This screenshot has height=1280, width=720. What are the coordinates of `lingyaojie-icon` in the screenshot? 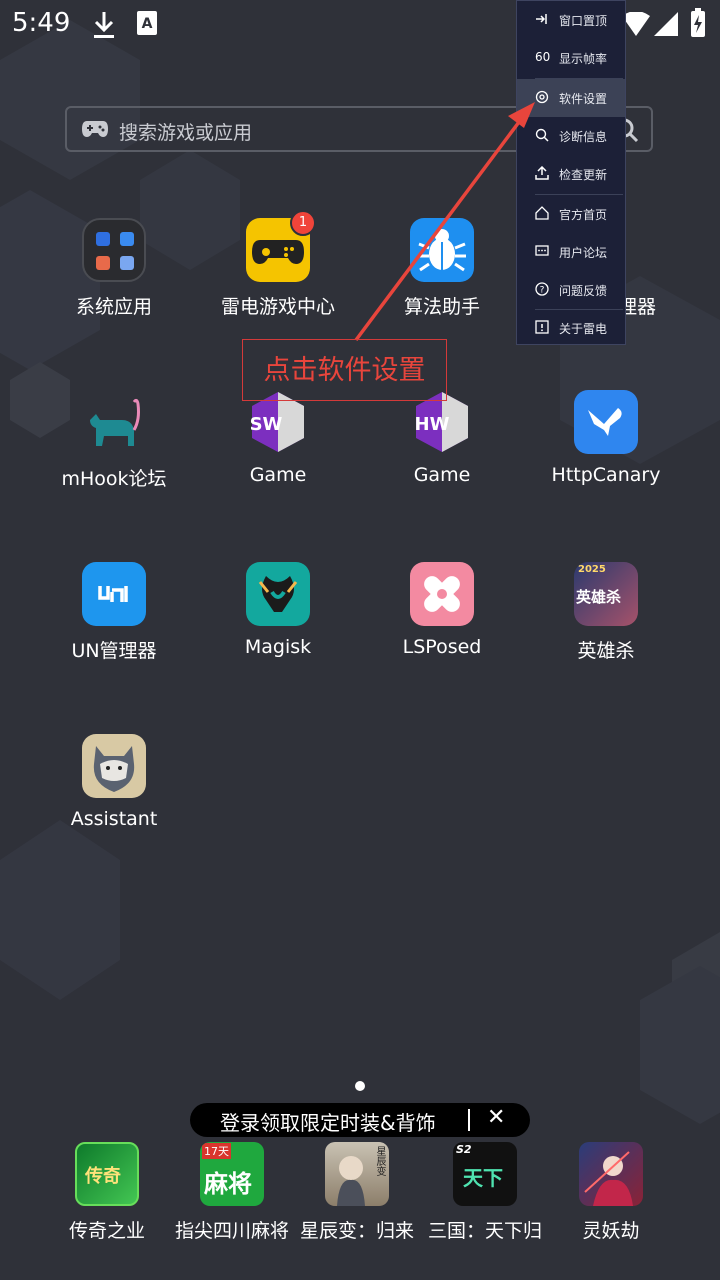 It's located at (611, 1174).